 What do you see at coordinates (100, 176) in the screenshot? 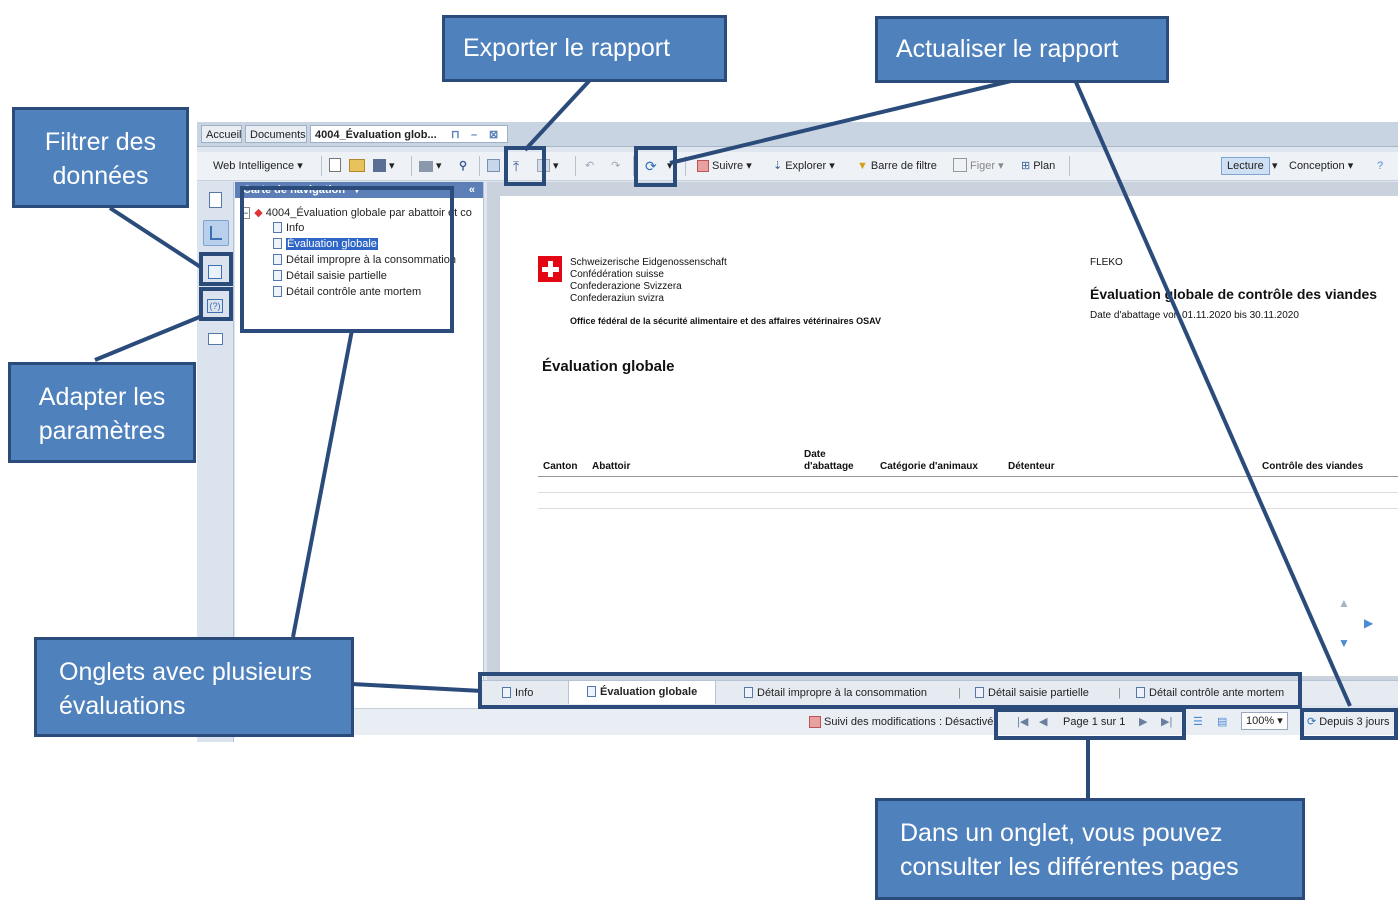
I see `callout-line: données` at bounding box center [100, 176].